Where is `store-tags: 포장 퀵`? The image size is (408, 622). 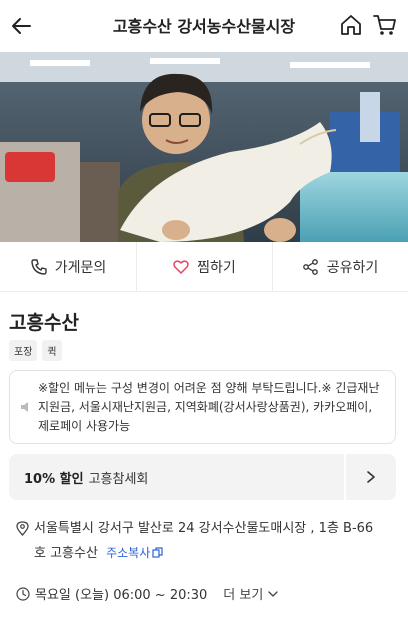
store-tags: 포장 퀵 is located at coordinates (35, 350).